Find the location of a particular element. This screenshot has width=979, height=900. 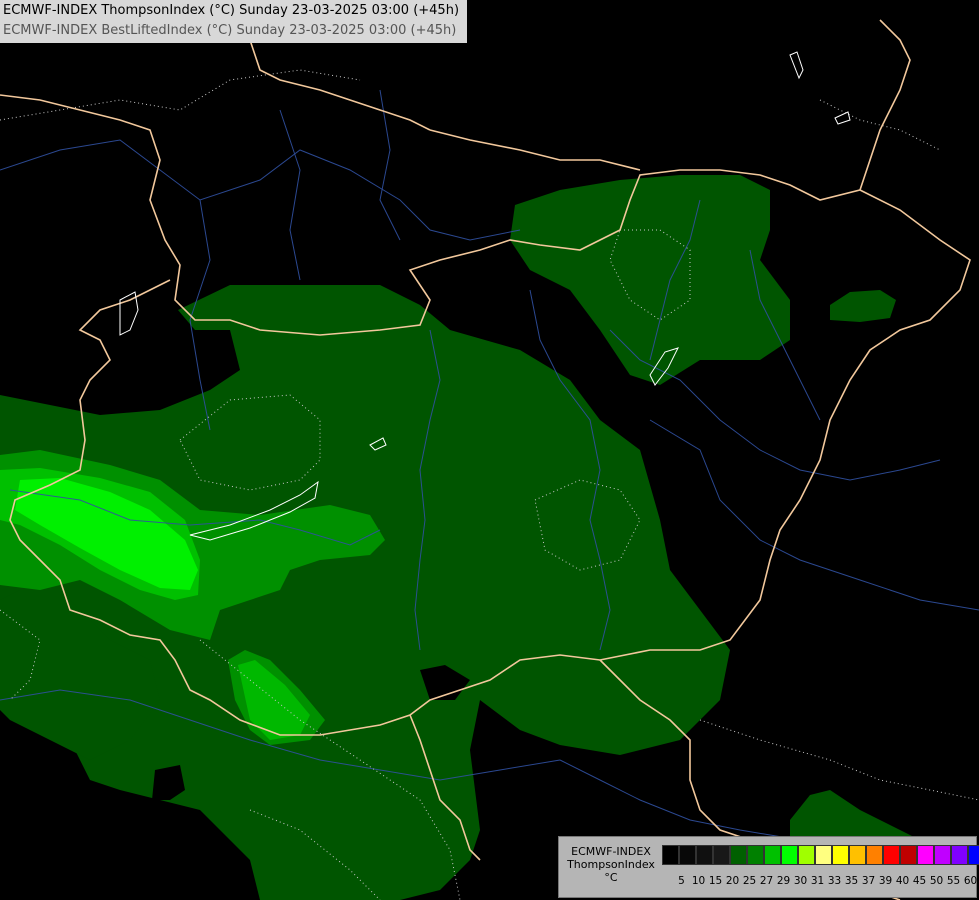

legend-tick: 50 is located at coordinates (936, 881).